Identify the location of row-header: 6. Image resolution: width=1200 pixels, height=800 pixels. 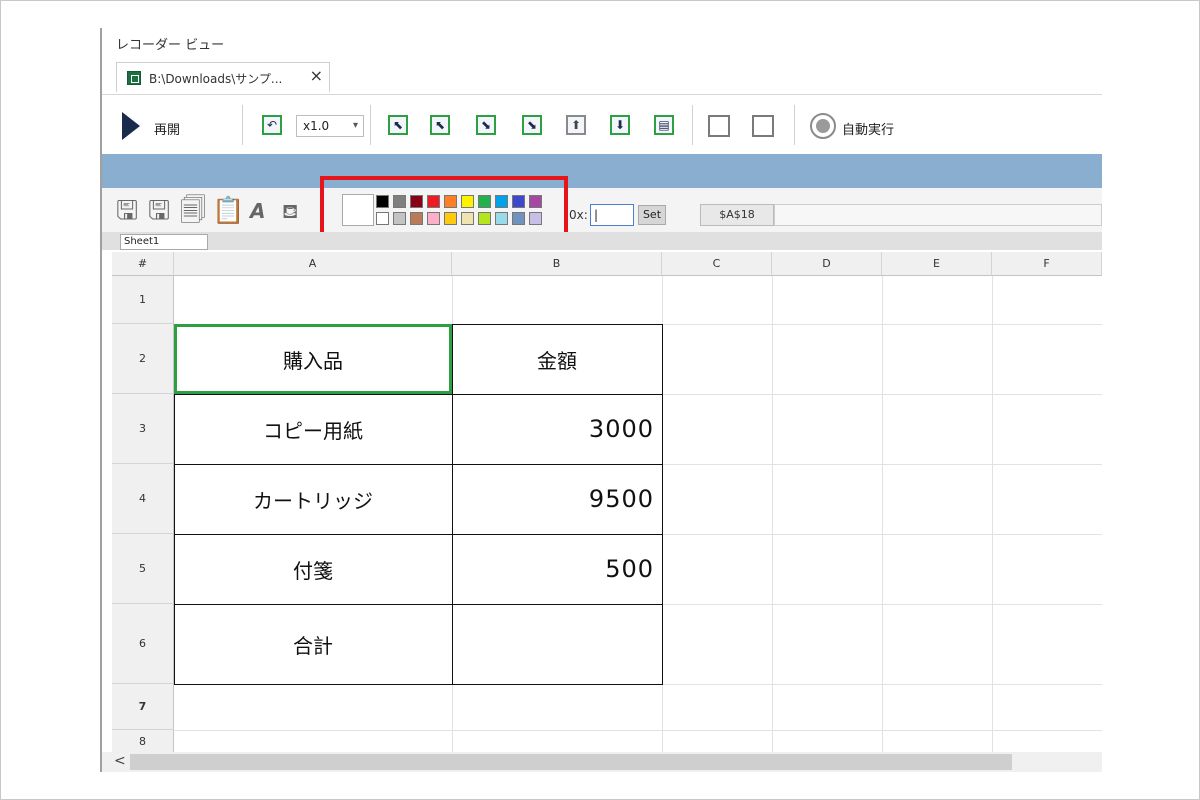
(143, 644).